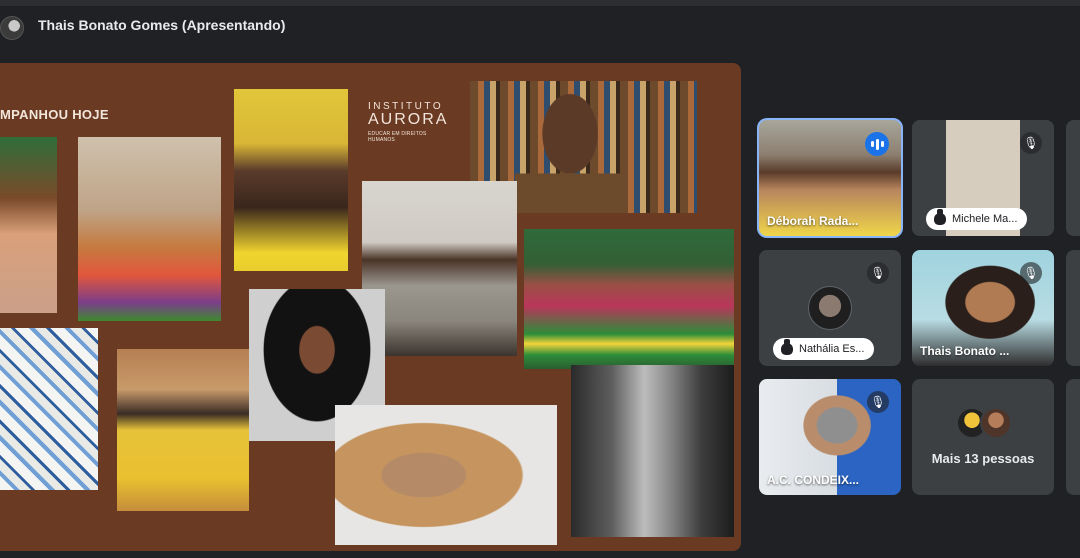 This screenshot has width=1080, height=558. Describe the element at coordinates (652, 451) in the screenshot. I see `photo-painter-bw` at that location.